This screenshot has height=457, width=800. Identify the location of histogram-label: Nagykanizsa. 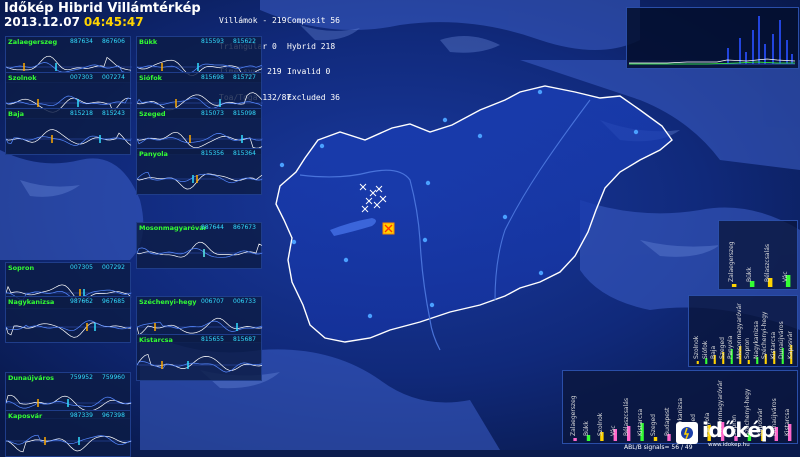
(756, 340).